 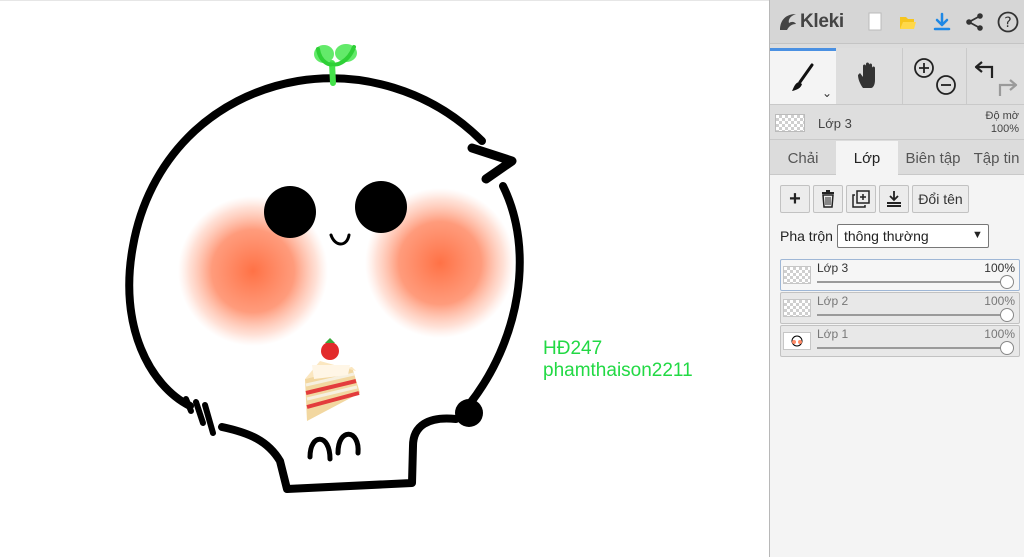 What do you see at coordinates (867, 158) in the screenshot?
I see `tab-layers: Lớp` at bounding box center [867, 158].